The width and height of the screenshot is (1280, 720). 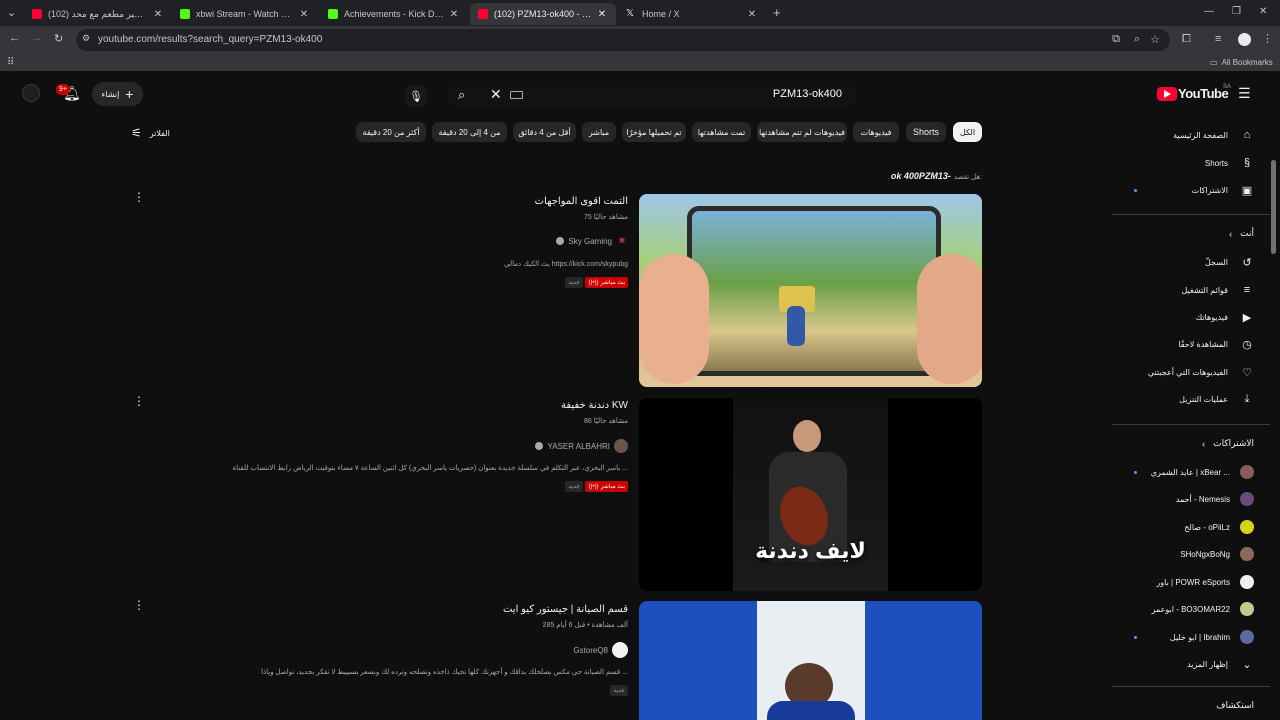 I want to click on chip-over-20: أكثر من 20 دقيقة, so click(x=391, y=132).